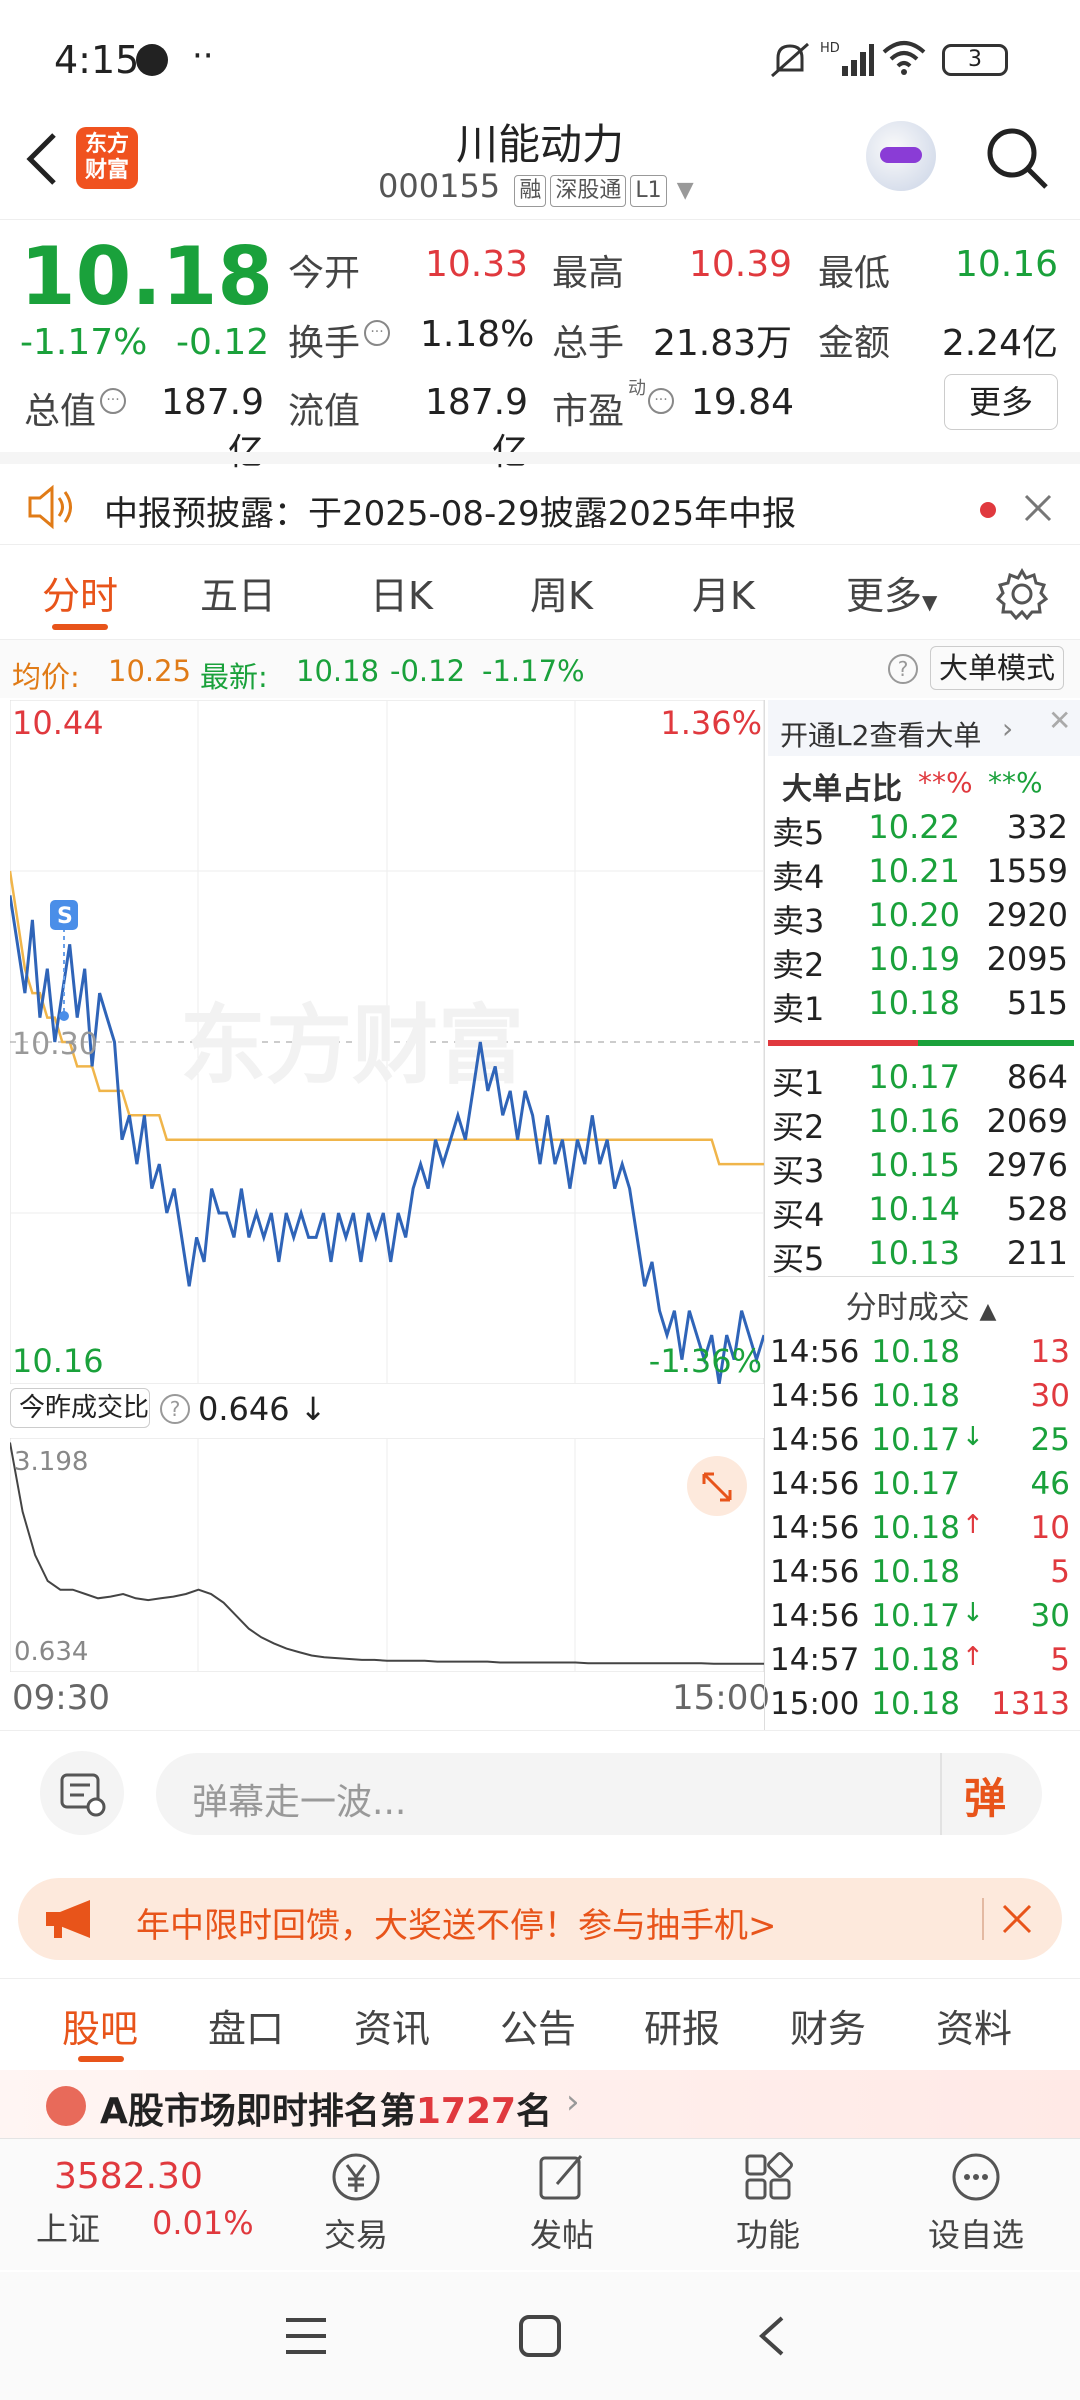 The height and width of the screenshot is (2400, 1080). I want to click on promo-text: 年中限时回馈，大奖送不停！参与抽手机>, so click(456, 1926).